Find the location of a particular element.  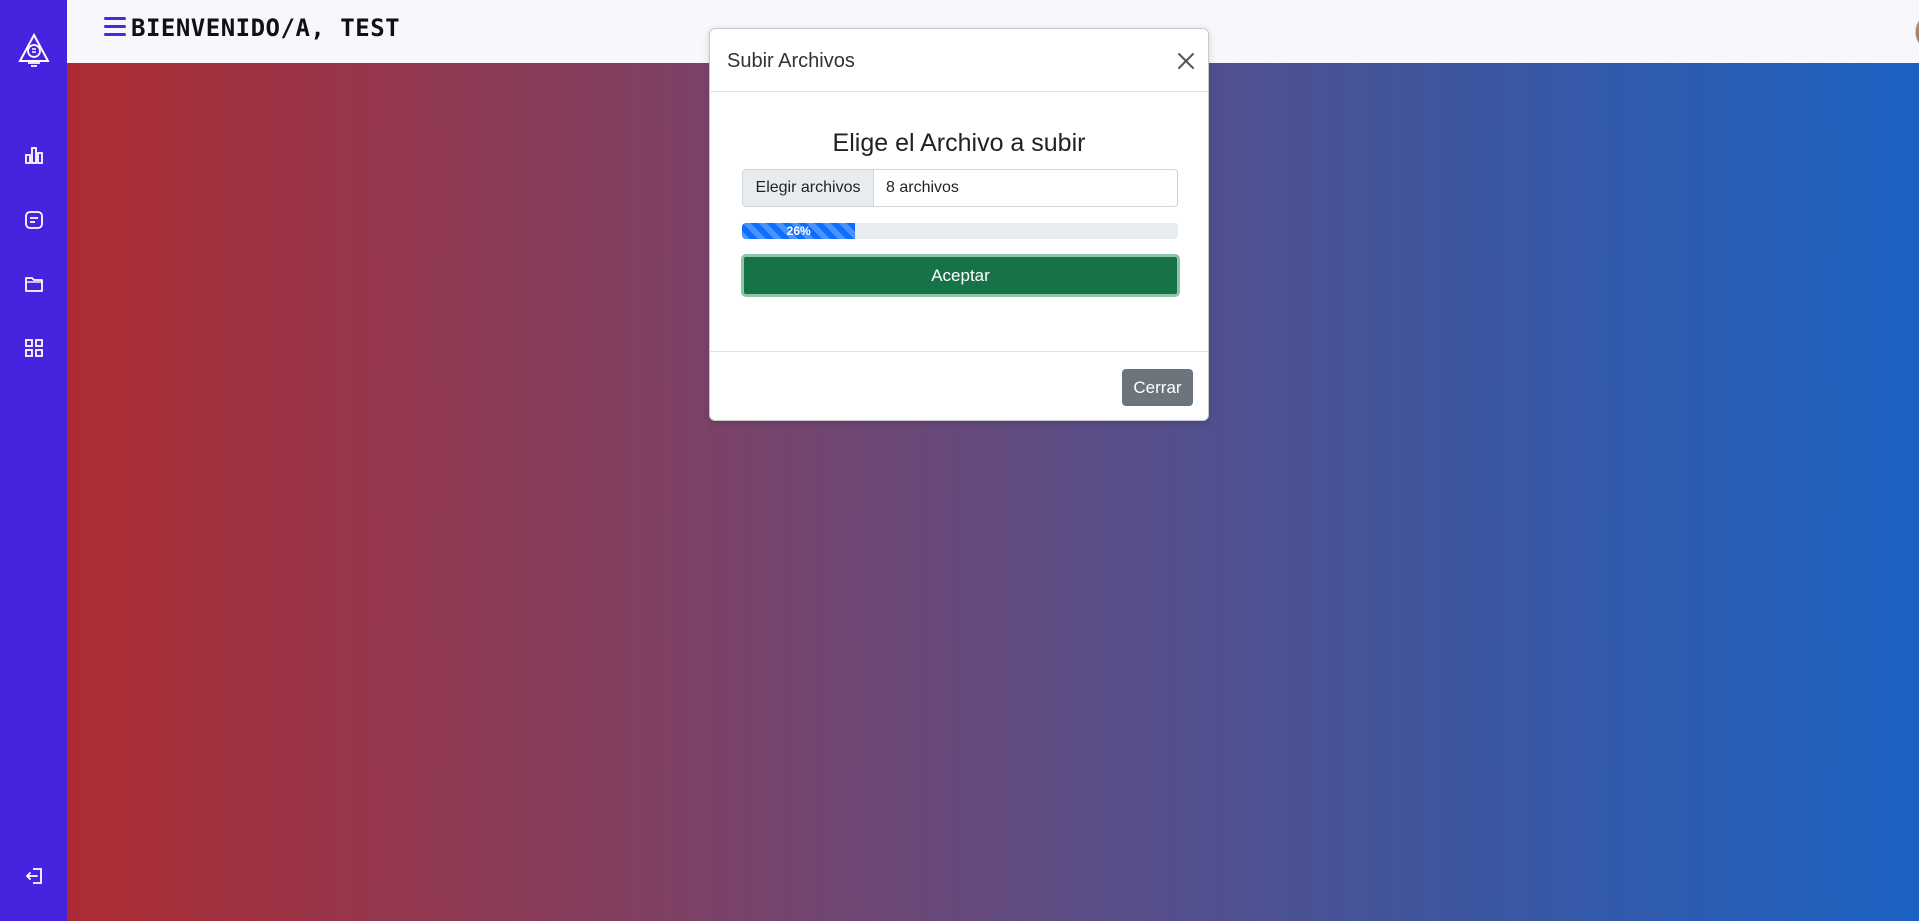

hamburger-menu-icon is located at coordinates (116, 28).